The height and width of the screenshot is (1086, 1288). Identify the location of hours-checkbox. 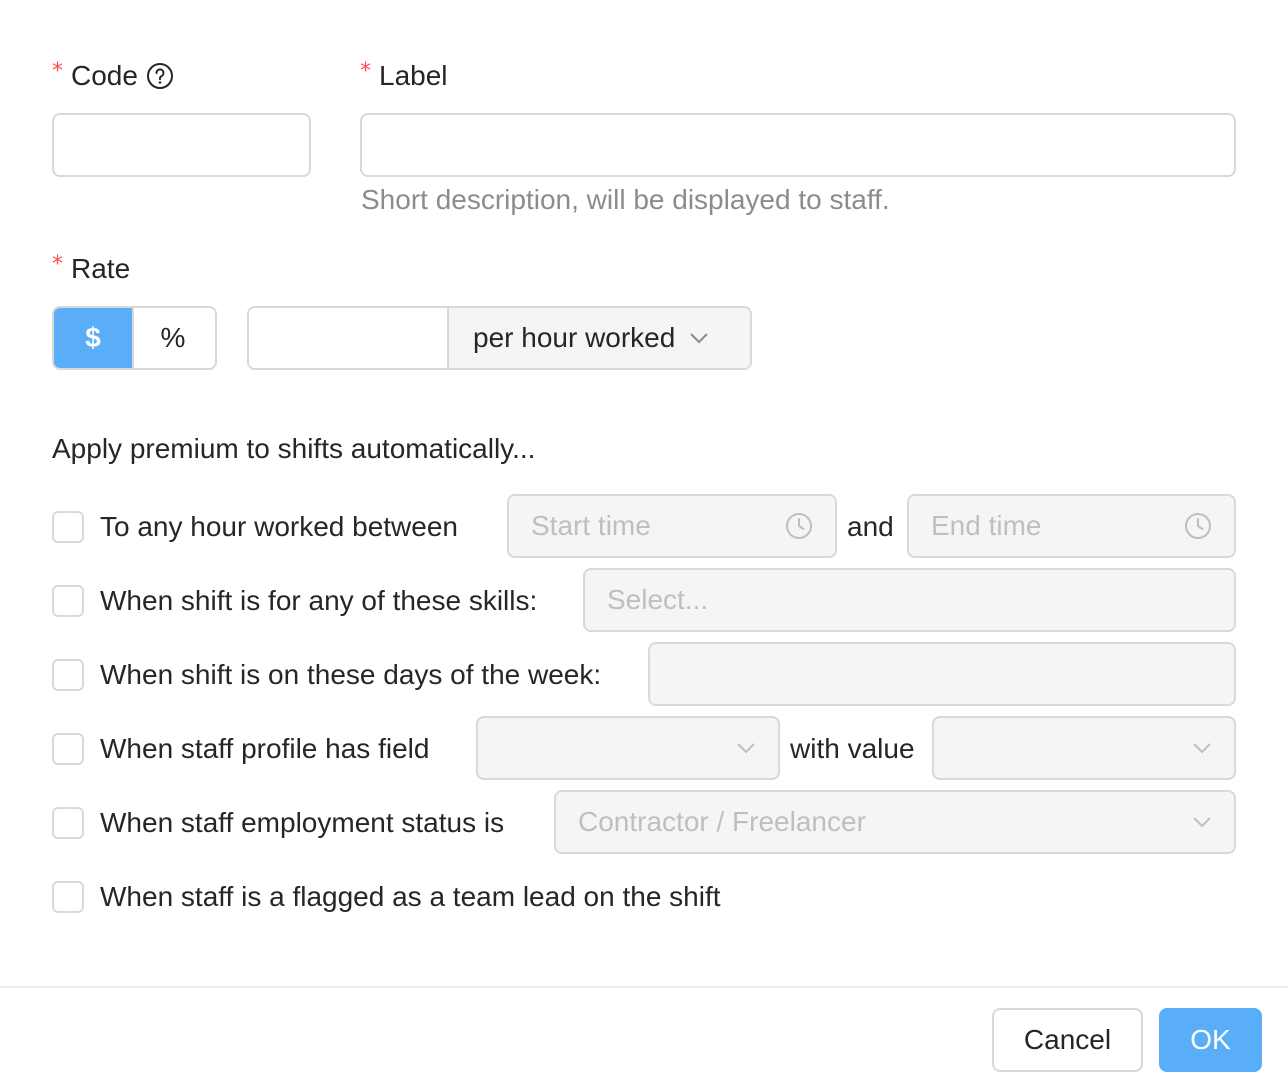
(68, 527).